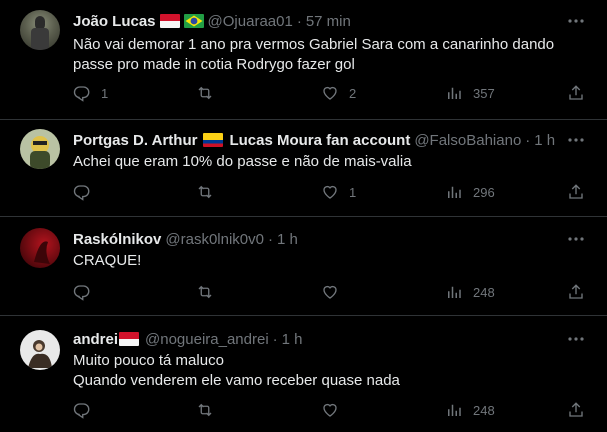 The image size is (607, 432). Describe the element at coordinates (114, 21) in the screenshot. I see `author-name: João Lucas` at that location.